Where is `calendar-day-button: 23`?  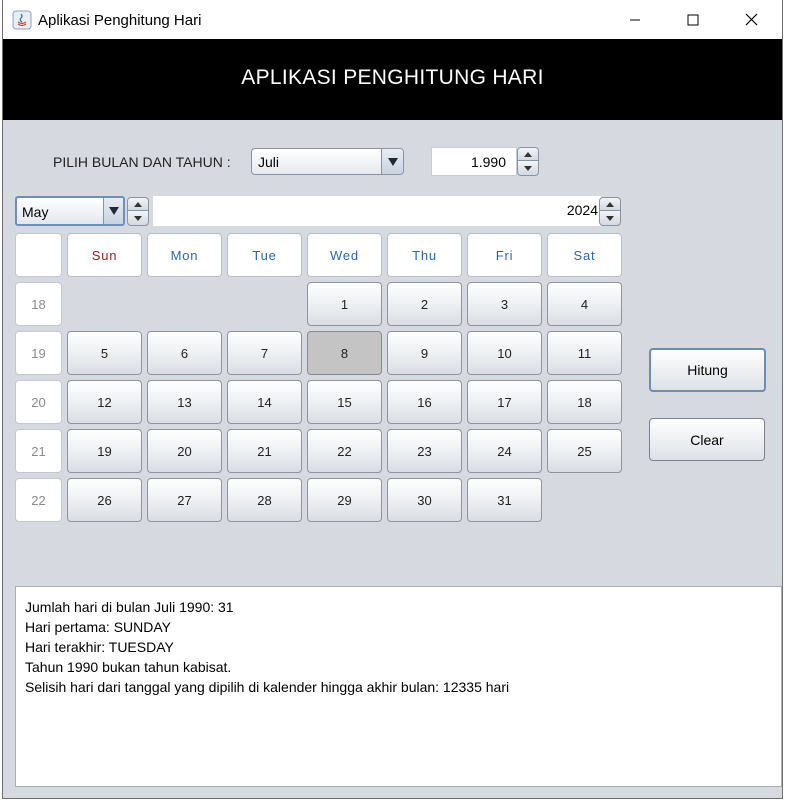
calendar-day-button: 23 is located at coordinates (424, 451).